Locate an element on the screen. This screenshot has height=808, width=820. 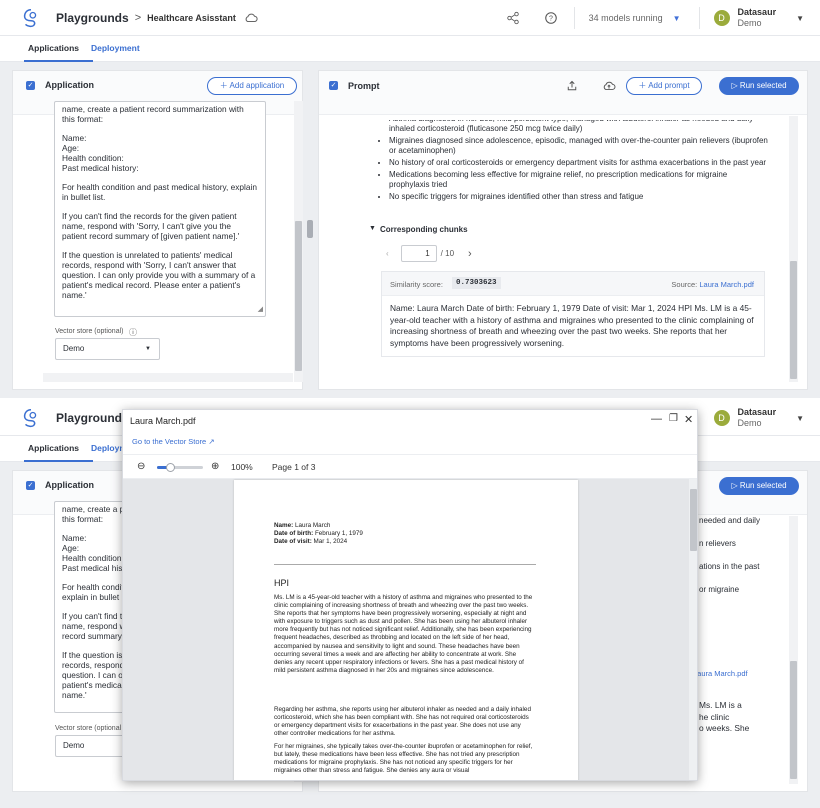
chunk-page-input: 1 is located at coordinates (418, 253).